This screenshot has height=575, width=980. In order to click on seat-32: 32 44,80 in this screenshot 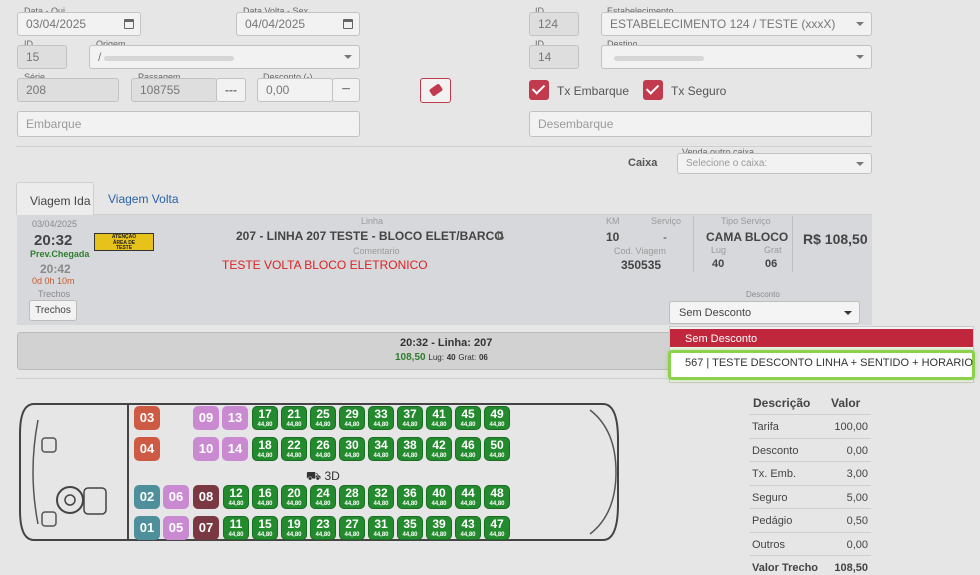, I will do `click(381, 497)`.